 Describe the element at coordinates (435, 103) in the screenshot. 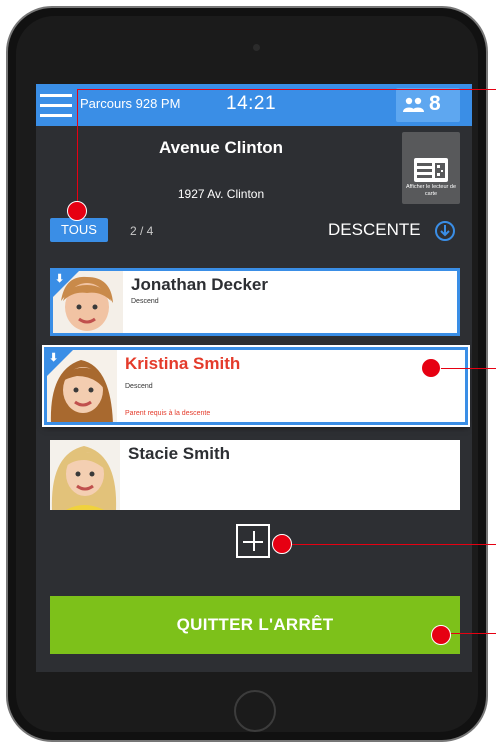

I see `rider-count: 8` at that location.